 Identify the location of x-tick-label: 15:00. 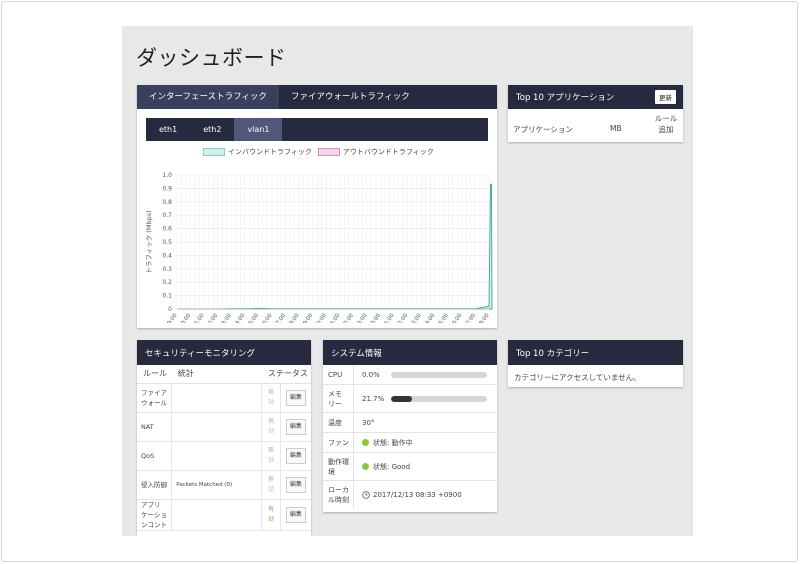
(253, 317).